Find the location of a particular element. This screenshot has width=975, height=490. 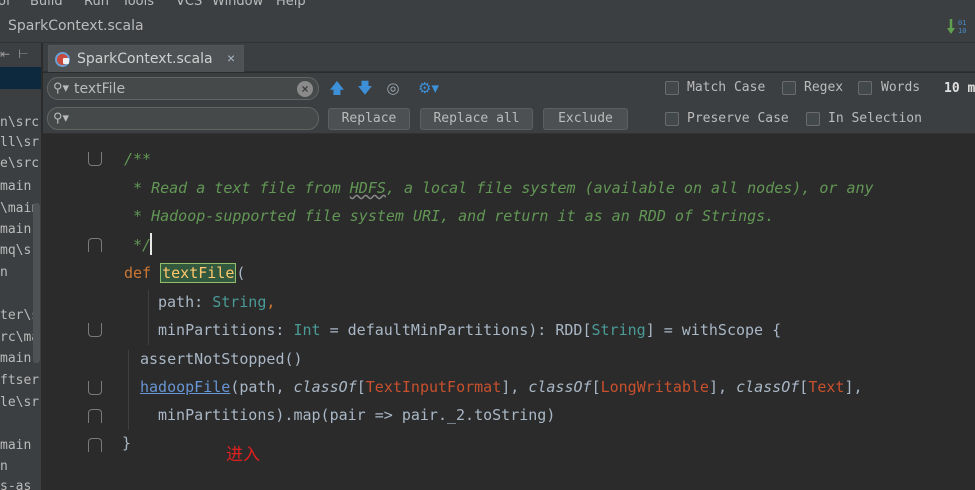

method-link-hadoopfile: hadoopFile is located at coordinates (185, 387).